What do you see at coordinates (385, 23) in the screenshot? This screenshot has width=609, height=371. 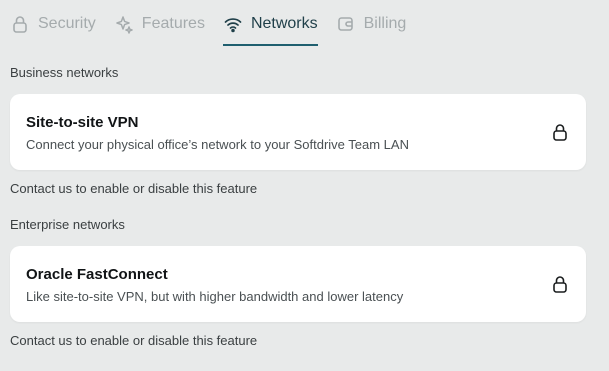 I see `tab-label: Billing` at bounding box center [385, 23].